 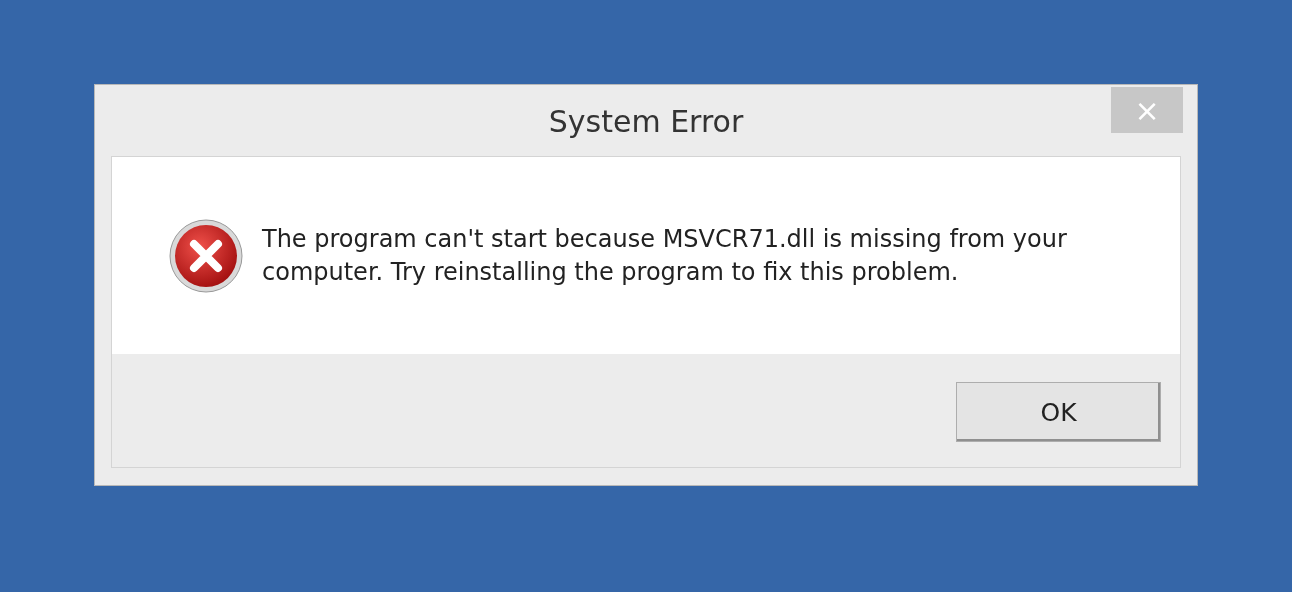 I want to click on window-title: System Error, so click(x=646, y=121).